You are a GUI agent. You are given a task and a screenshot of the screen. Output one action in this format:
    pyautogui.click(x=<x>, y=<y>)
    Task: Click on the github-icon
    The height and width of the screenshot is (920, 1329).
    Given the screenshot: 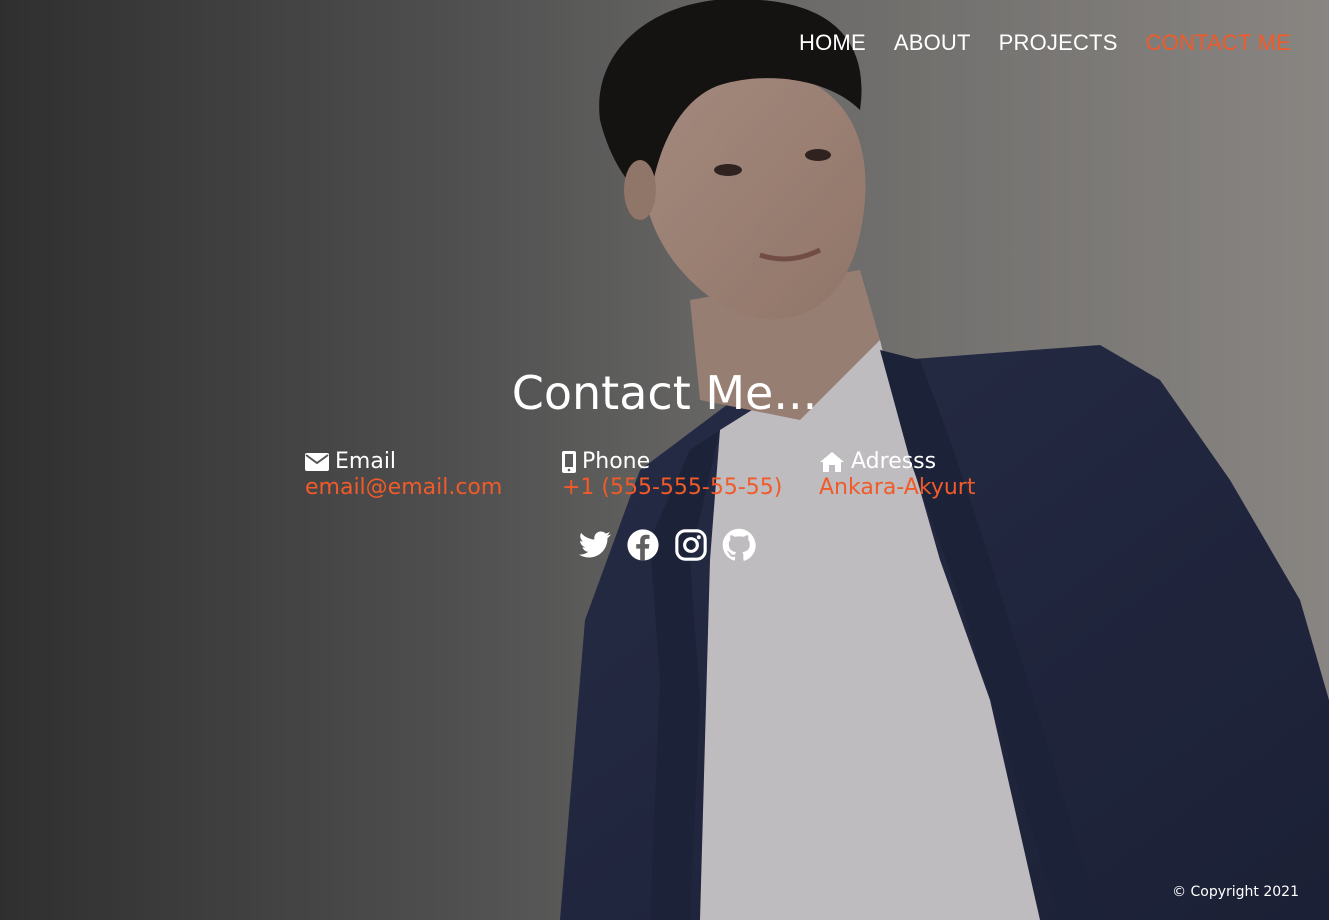 What is the action you would take?
    pyautogui.click(x=739, y=545)
    